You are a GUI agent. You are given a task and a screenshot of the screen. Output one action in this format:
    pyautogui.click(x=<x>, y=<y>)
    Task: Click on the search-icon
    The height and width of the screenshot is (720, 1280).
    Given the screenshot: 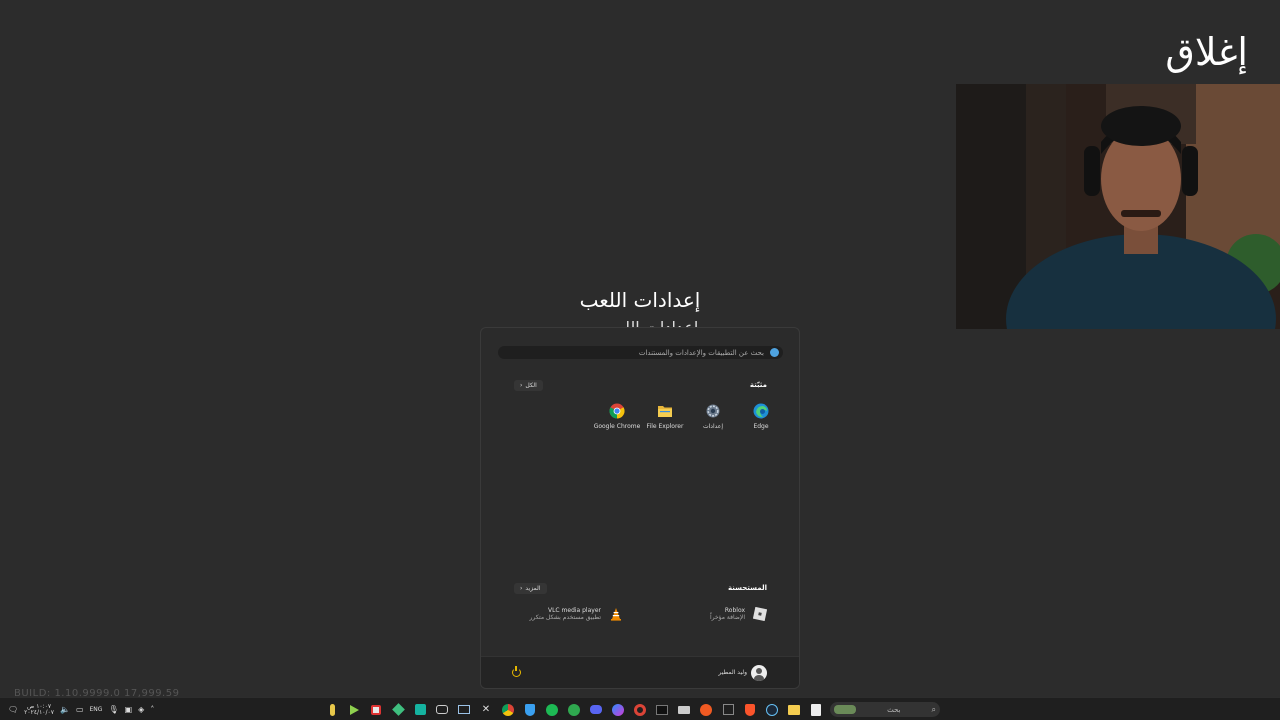 What is the action you would take?
    pyautogui.click(x=774, y=352)
    